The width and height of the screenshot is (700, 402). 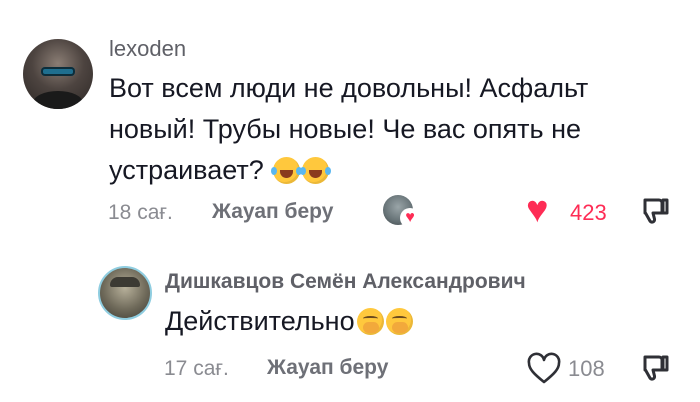 What do you see at coordinates (272, 212) in the screenshot?
I see `reply-button: Жауап беру` at bounding box center [272, 212].